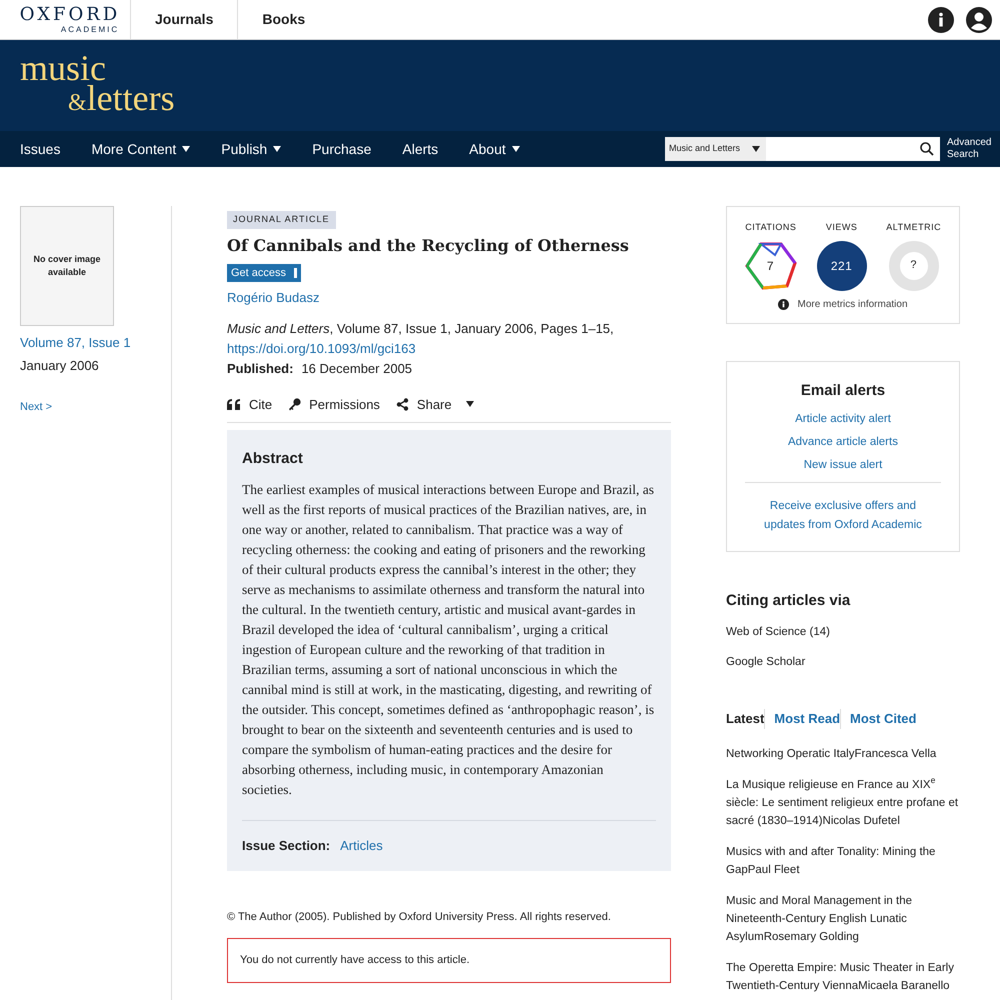  What do you see at coordinates (852, 304) in the screenshot?
I see `more-metrics-link: More metrics information` at bounding box center [852, 304].